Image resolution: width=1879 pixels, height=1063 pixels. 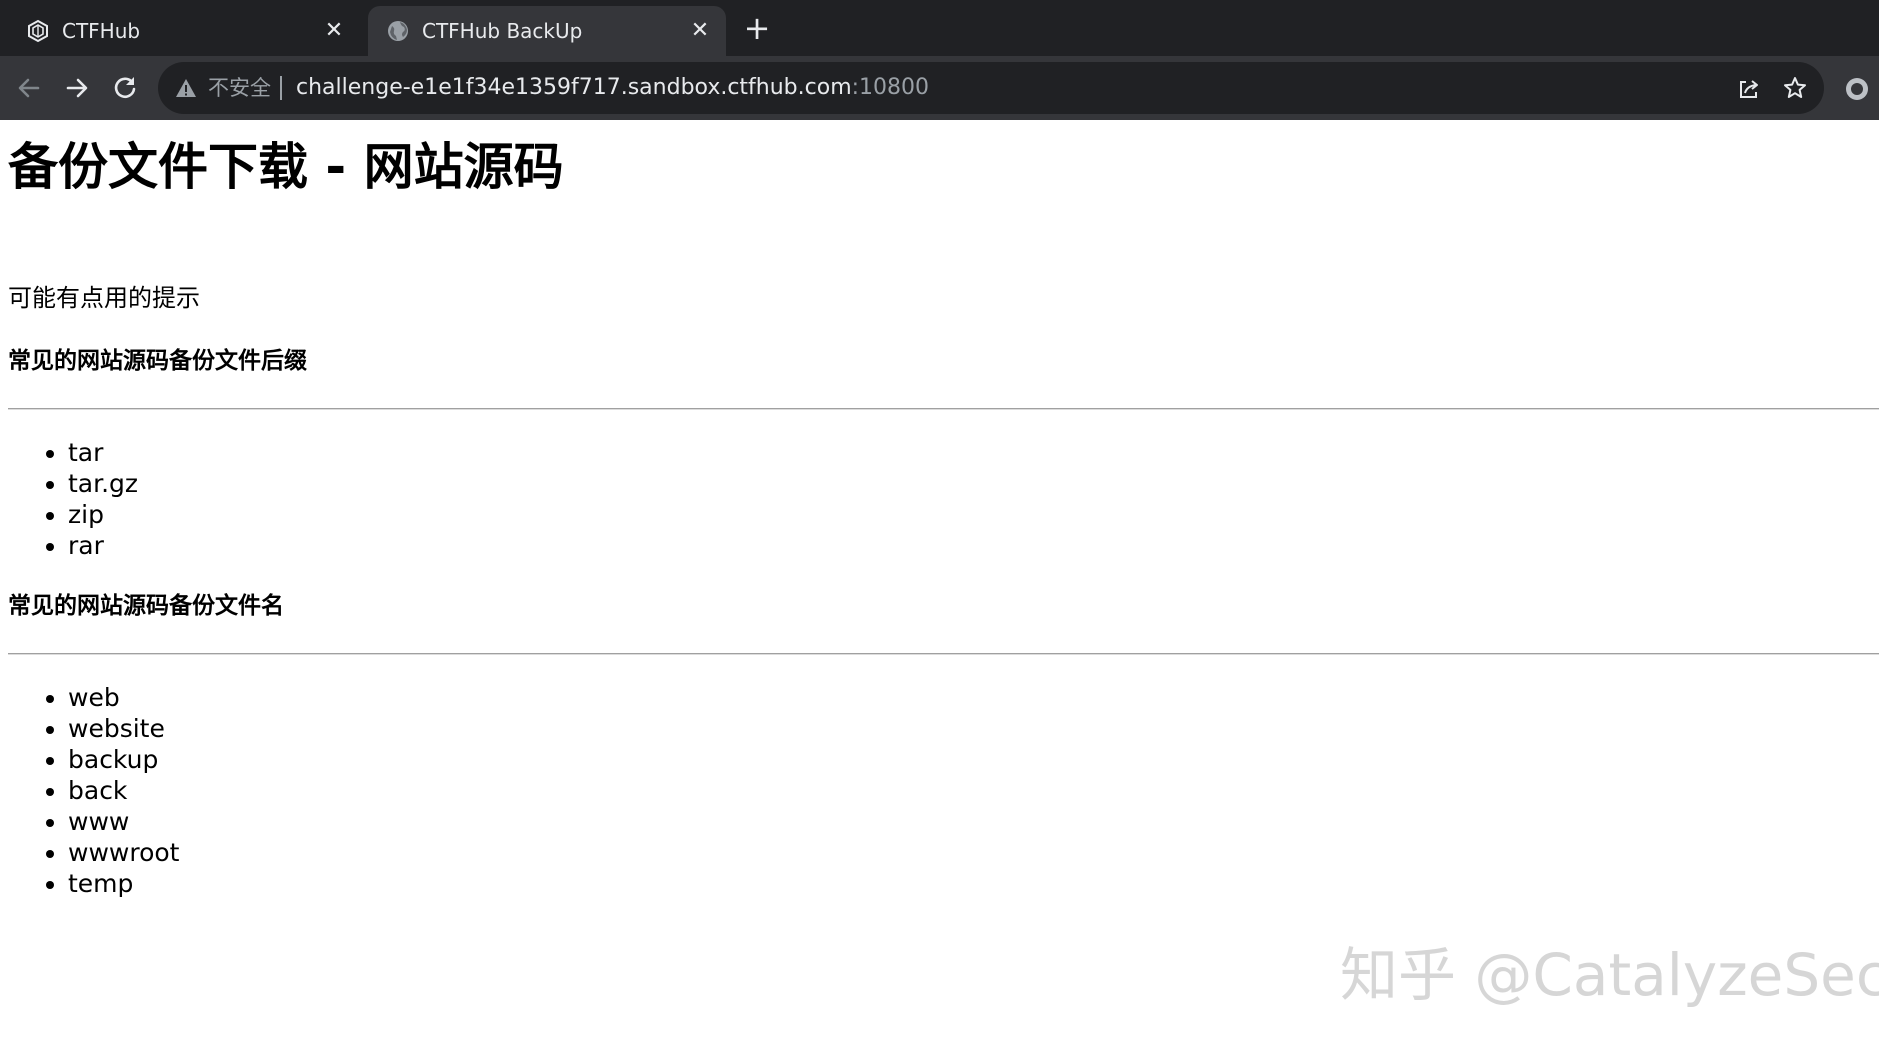 What do you see at coordinates (1857, 89) in the screenshot?
I see `profile-icon` at bounding box center [1857, 89].